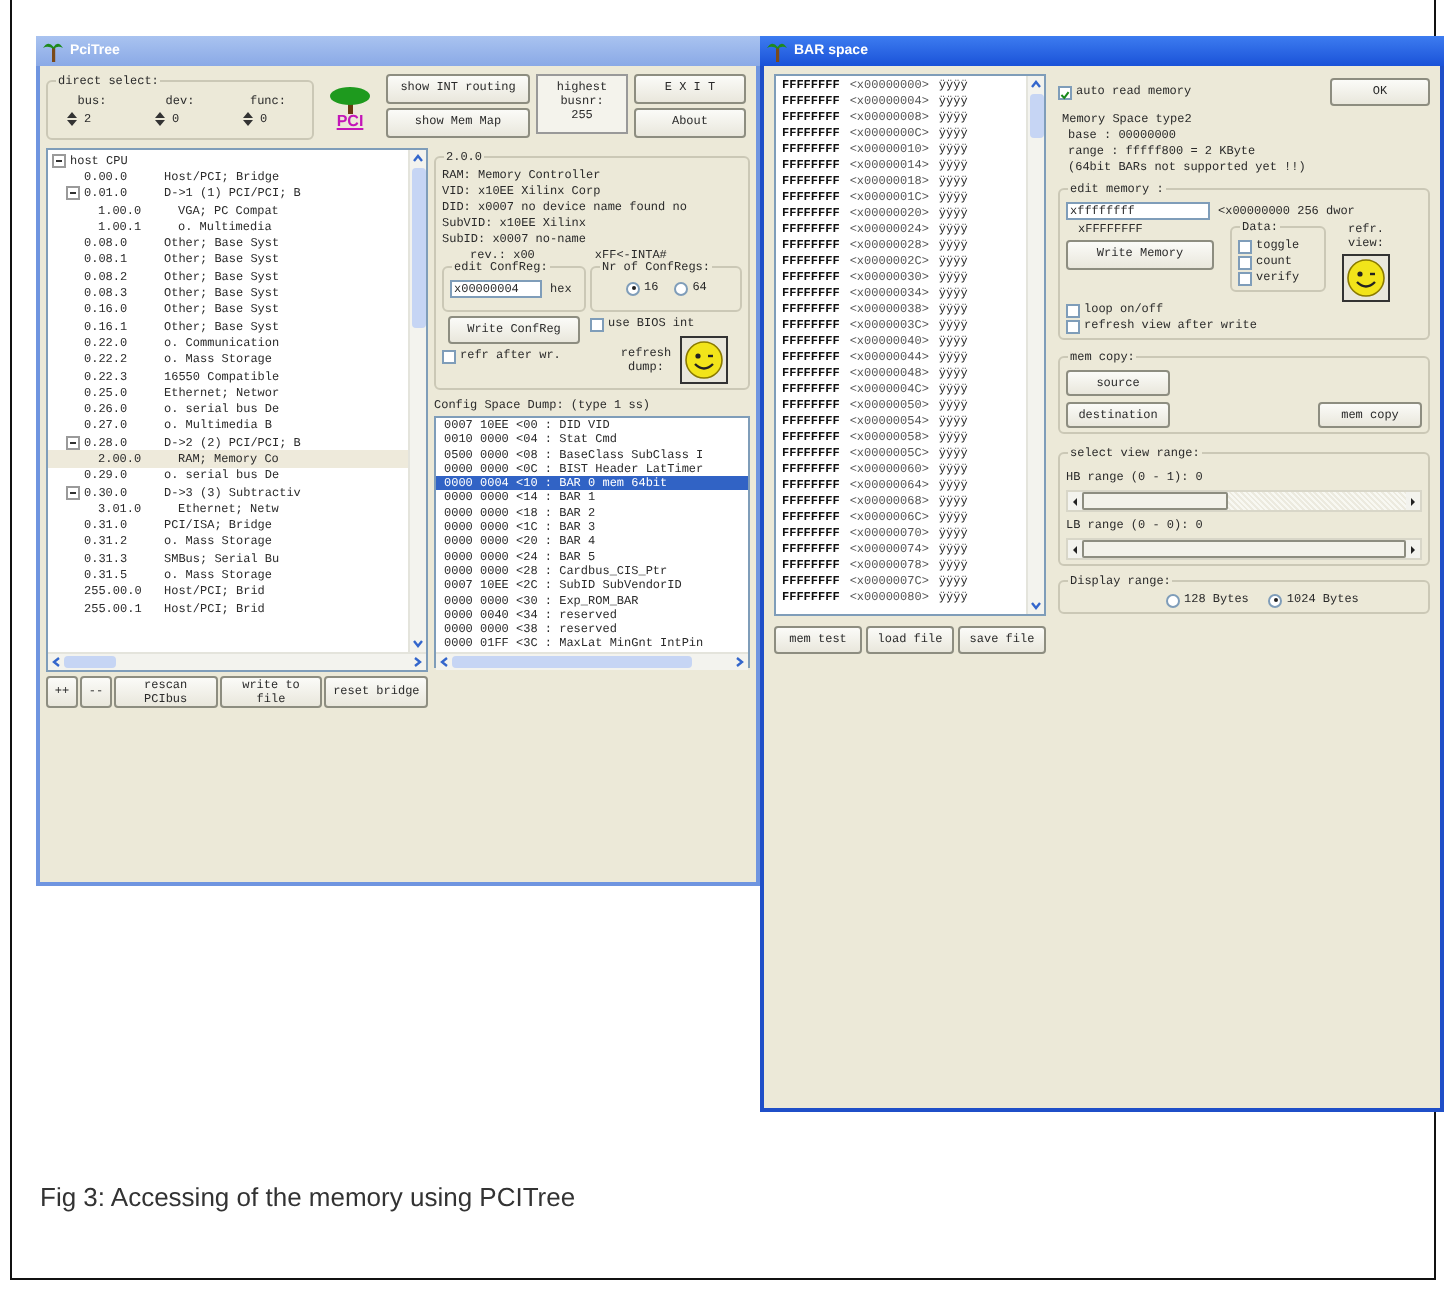  Describe the element at coordinates (308, 1197) in the screenshot. I see `figure-caption: Fig 3: Accessing of the memory using PCITree` at that location.